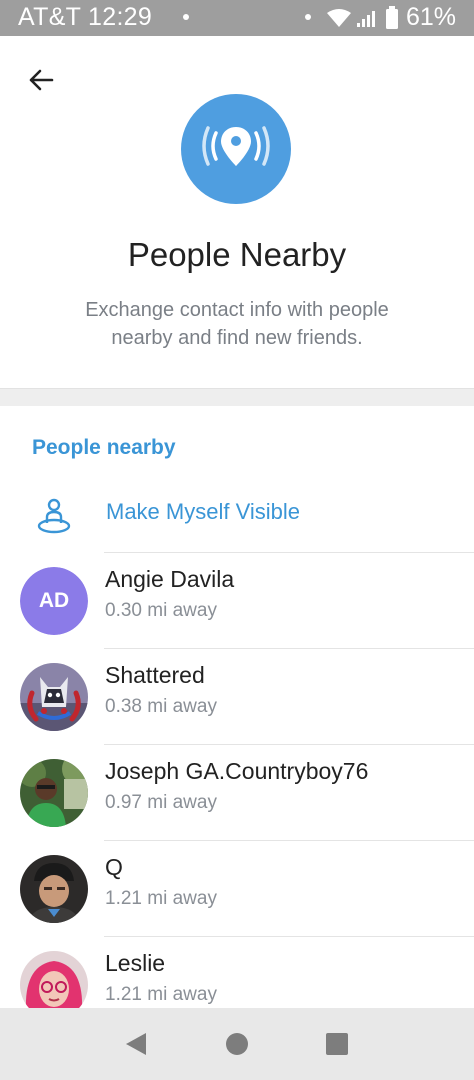  What do you see at coordinates (161, 610) in the screenshot?
I see `person-distance: 0.30 mi away` at bounding box center [161, 610].